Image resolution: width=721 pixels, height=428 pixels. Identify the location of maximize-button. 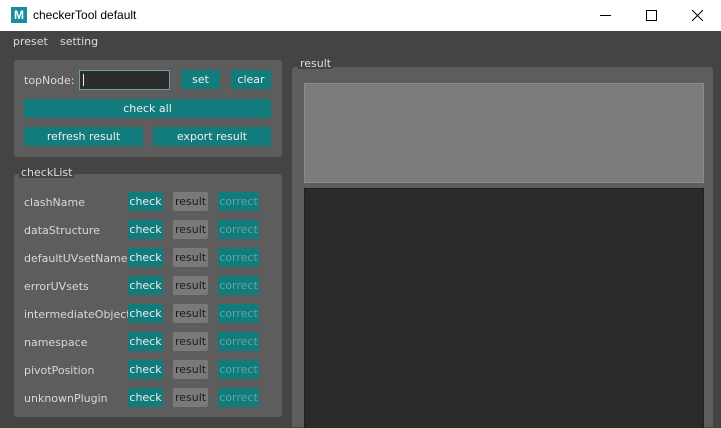
(652, 15).